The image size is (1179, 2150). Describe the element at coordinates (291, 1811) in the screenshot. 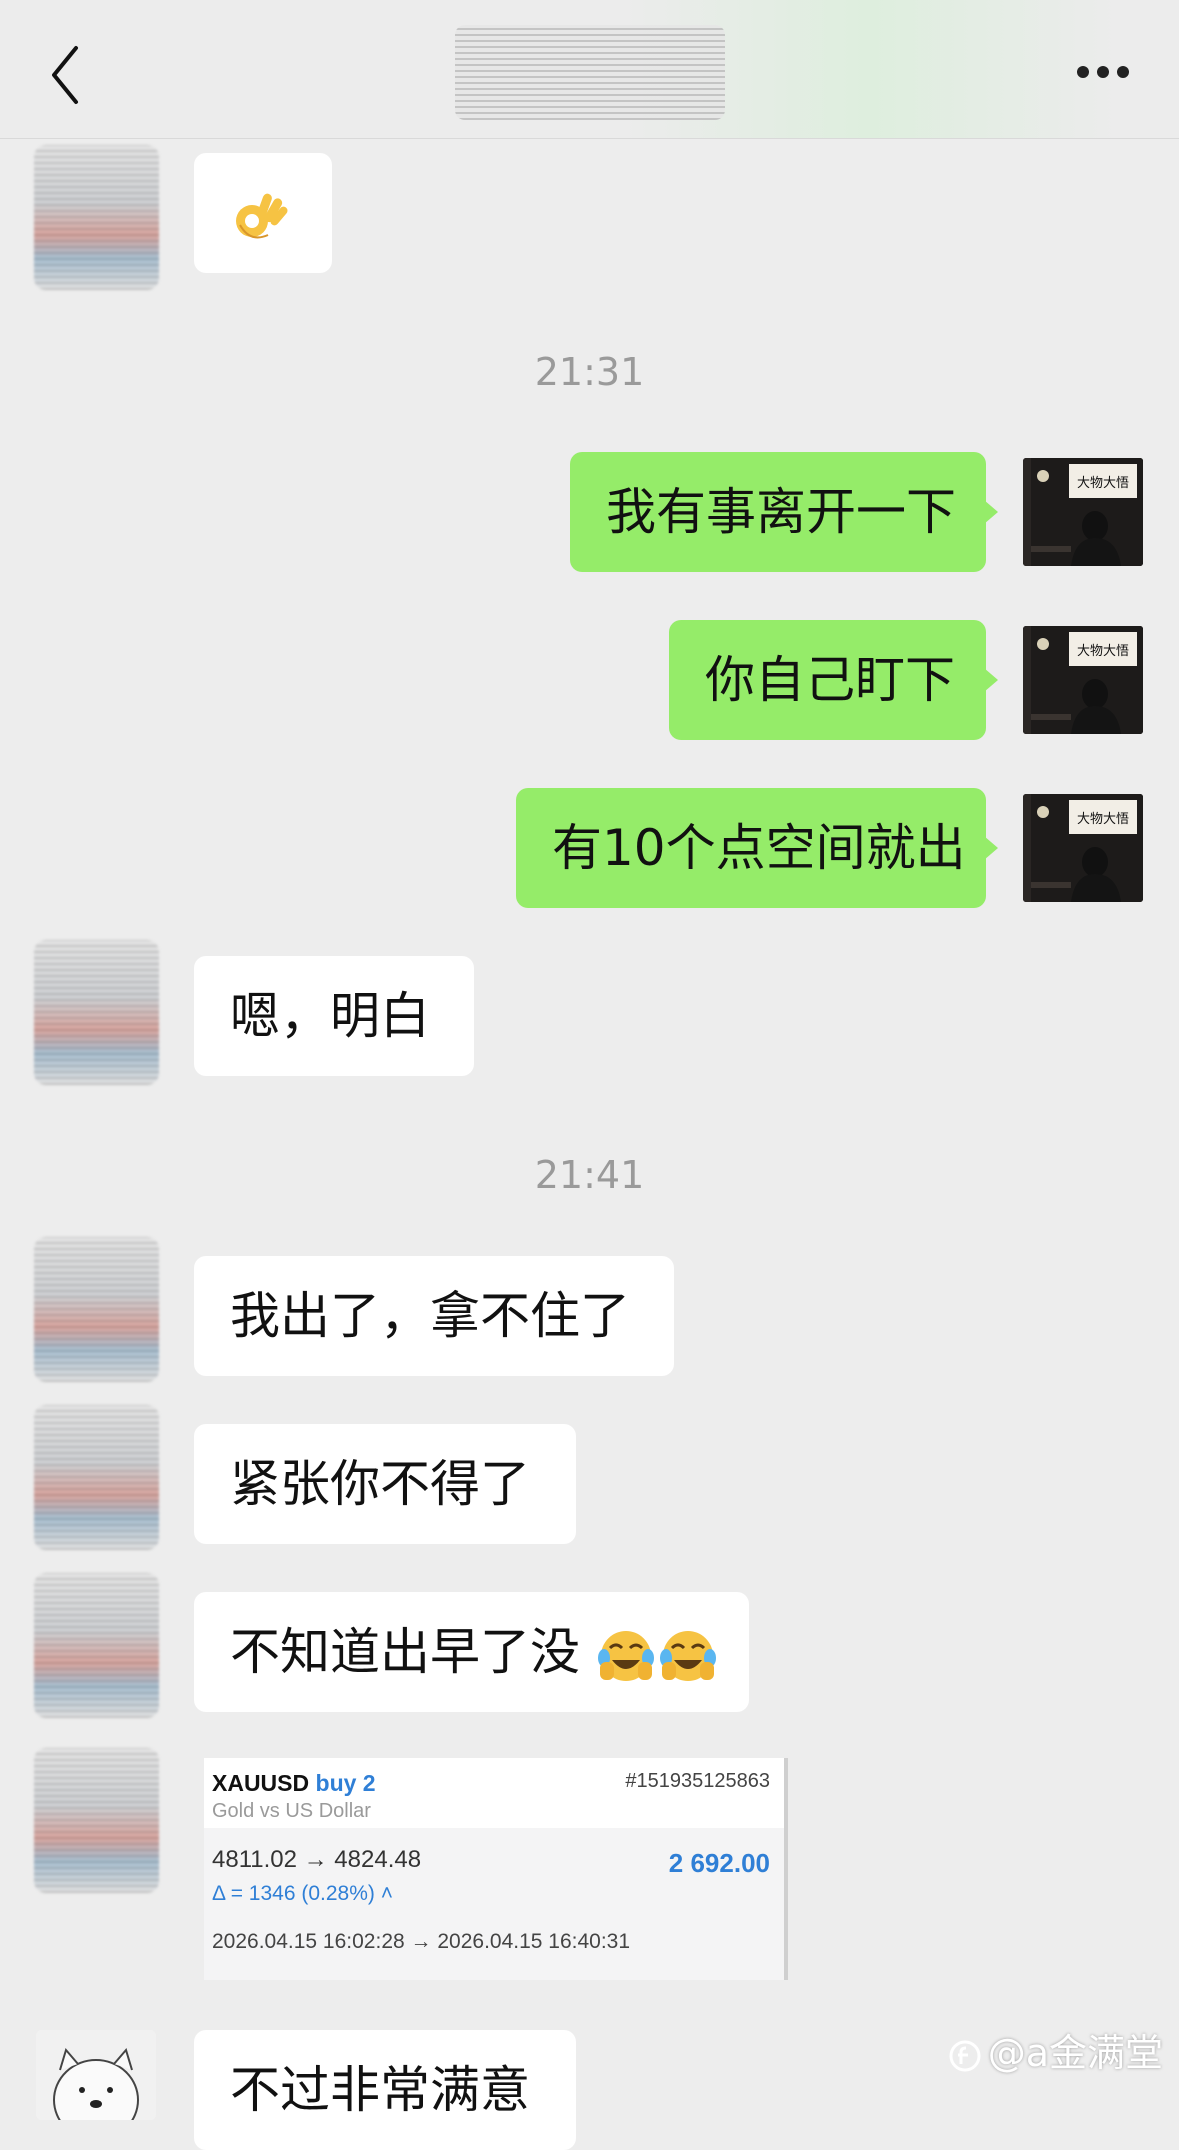

I see `trade-description: Gold vs US Dollar` at that location.